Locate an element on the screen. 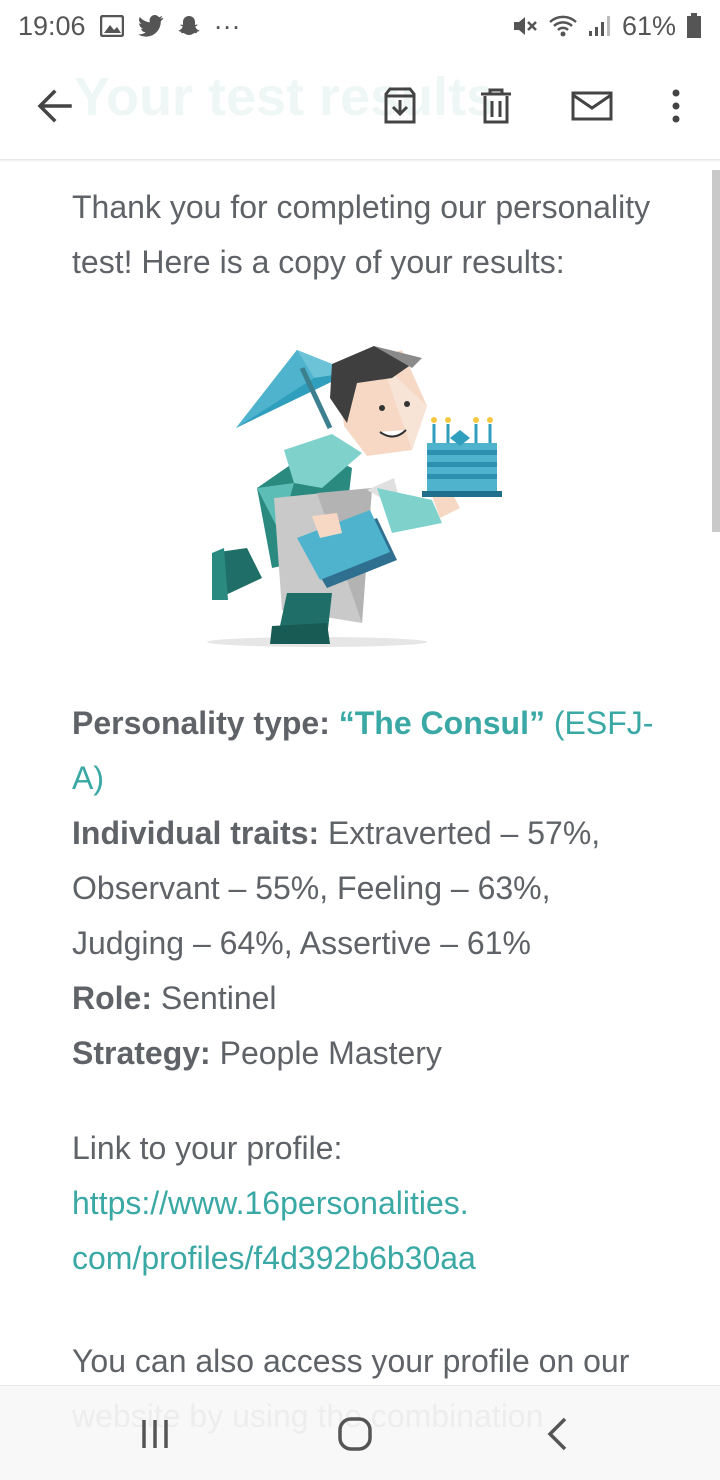  mute-icon is located at coordinates (525, 26).